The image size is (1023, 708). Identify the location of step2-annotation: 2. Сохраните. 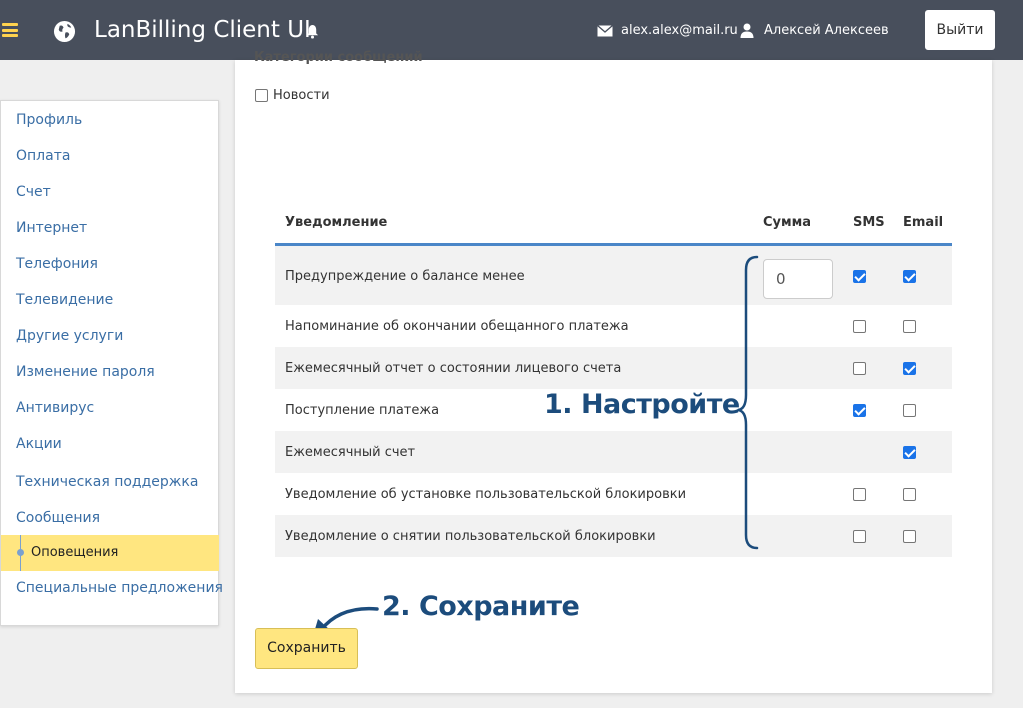
(481, 606).